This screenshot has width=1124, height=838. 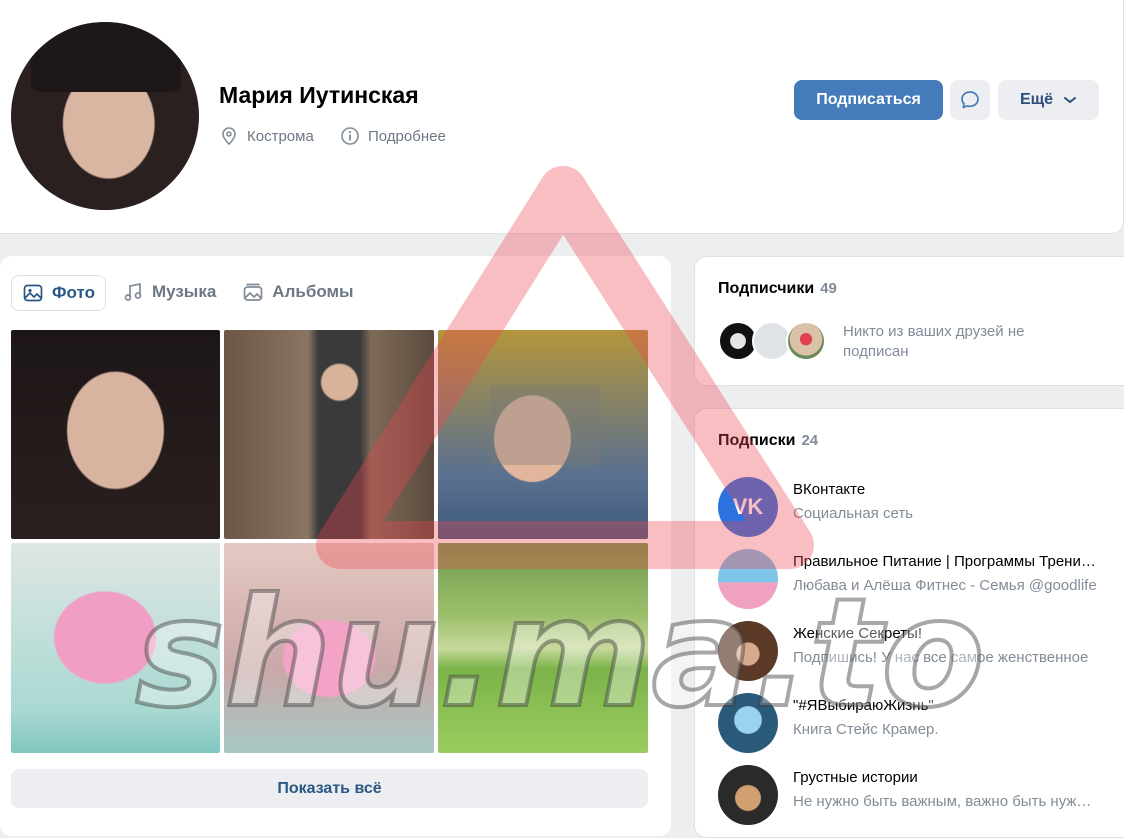 What do you see at coordinates (772, 341) in the screenshot?
I see `follower-avatars` at bounding box center [772, 341].